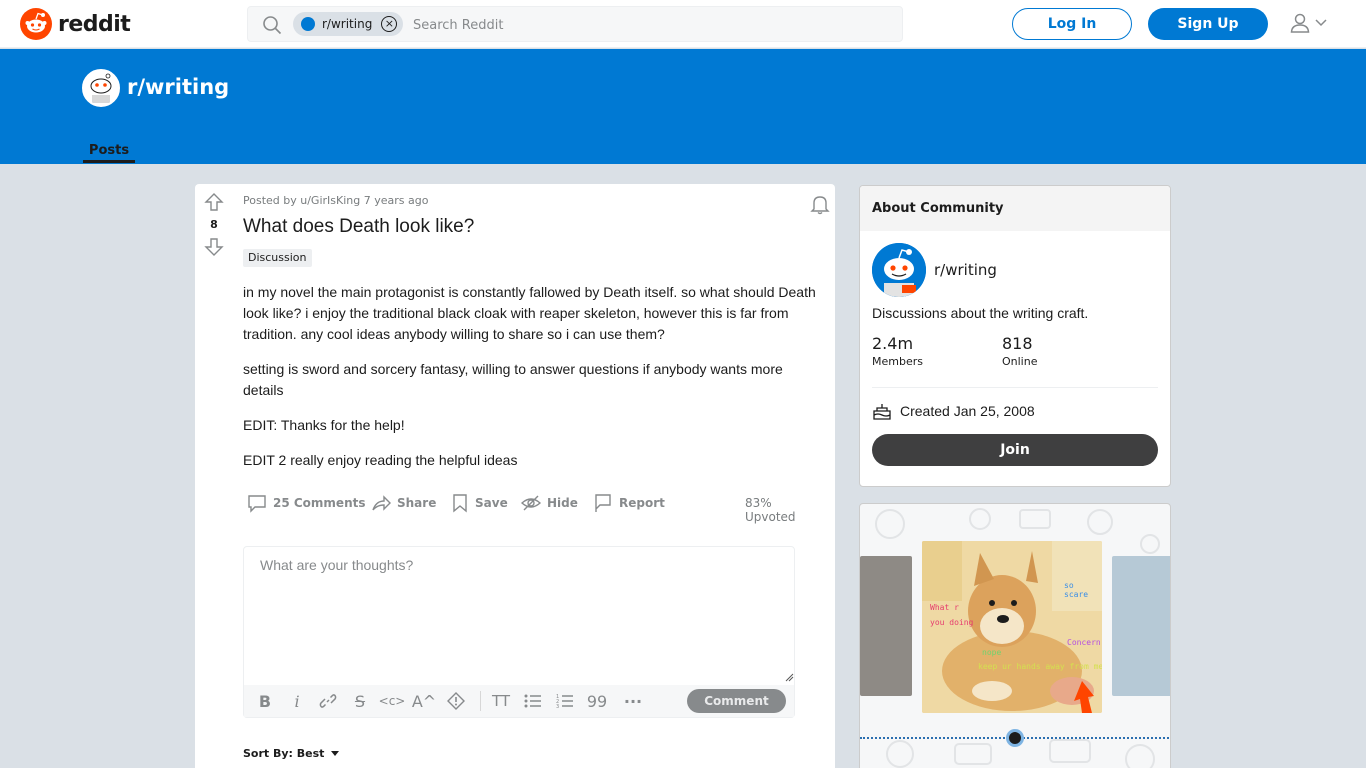 The image size is (1366, 768). I want to click on share-icon, so click(381, 503).